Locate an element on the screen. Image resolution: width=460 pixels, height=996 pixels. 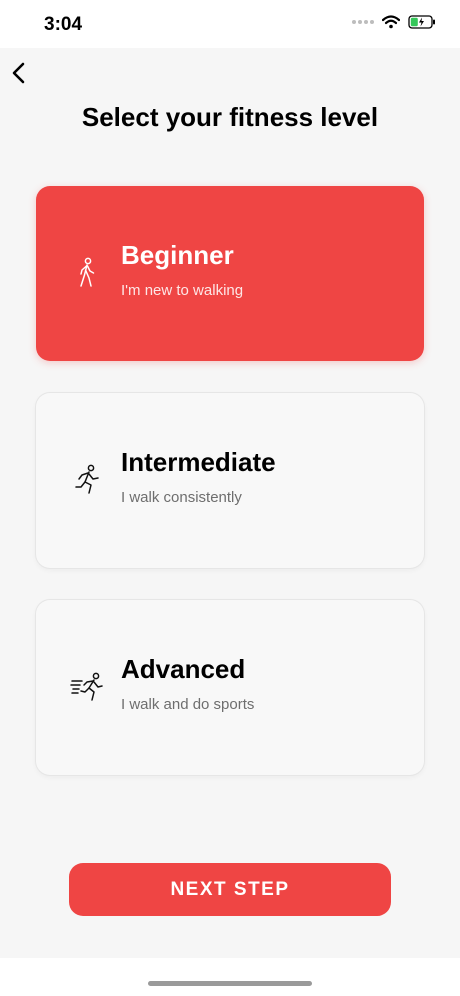
level-subtitle: I walk and do sports is located at coordinates (188, 704).